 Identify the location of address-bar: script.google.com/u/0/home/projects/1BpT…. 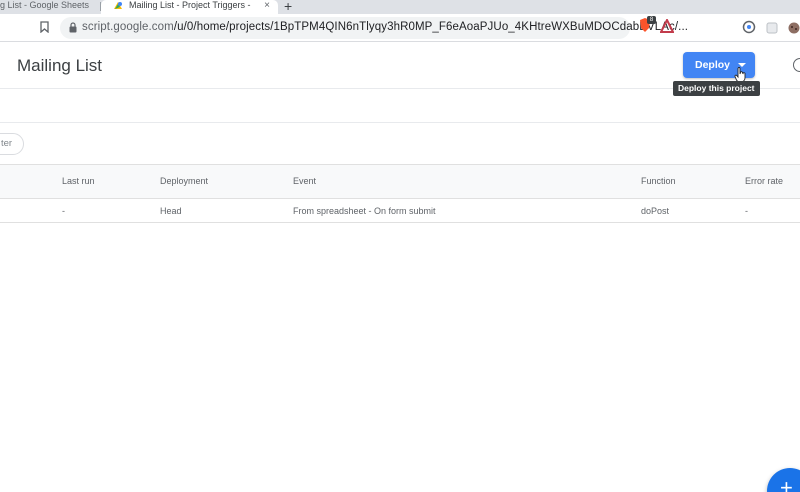
(374, 28).